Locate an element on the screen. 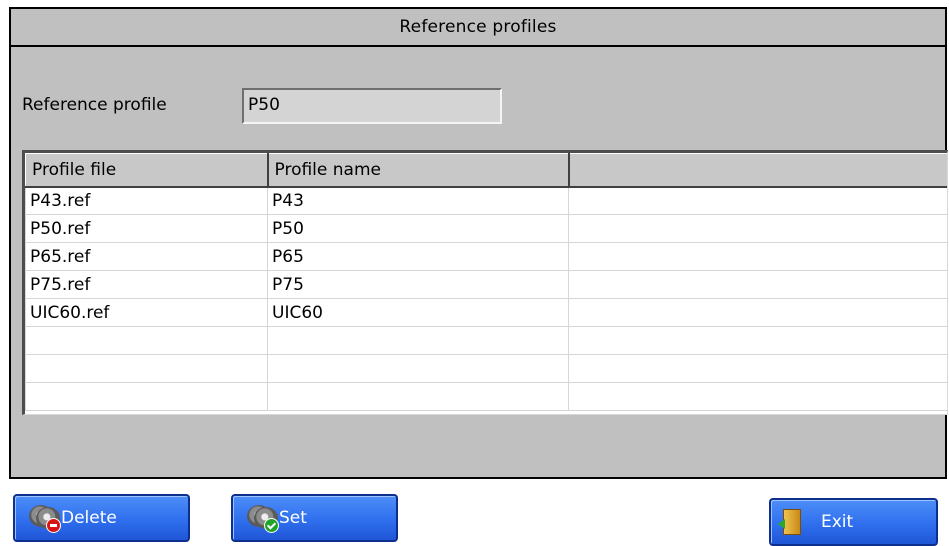 The height and width of the screenshot is (546, 949). table-row: UIC60.ref UIC60 is located at coordinates (486, 312).